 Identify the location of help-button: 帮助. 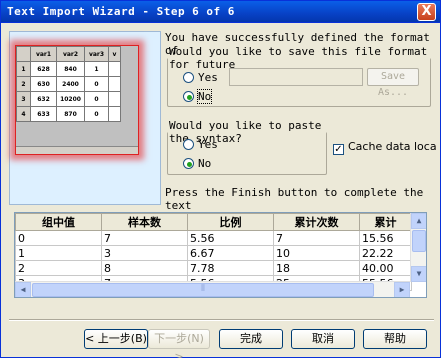
(395, 339).